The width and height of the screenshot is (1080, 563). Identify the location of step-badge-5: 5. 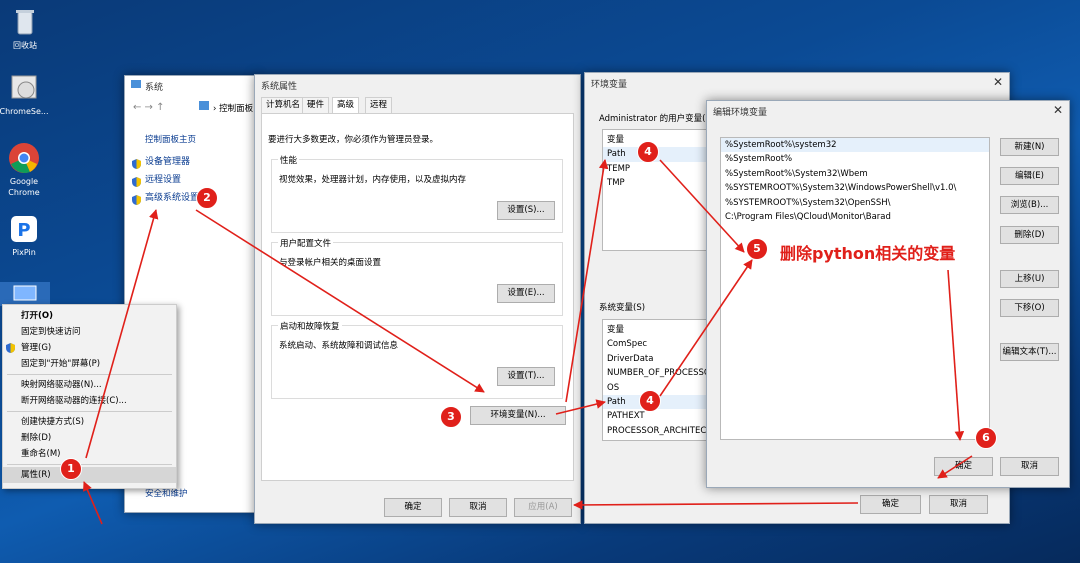
(757, 249).